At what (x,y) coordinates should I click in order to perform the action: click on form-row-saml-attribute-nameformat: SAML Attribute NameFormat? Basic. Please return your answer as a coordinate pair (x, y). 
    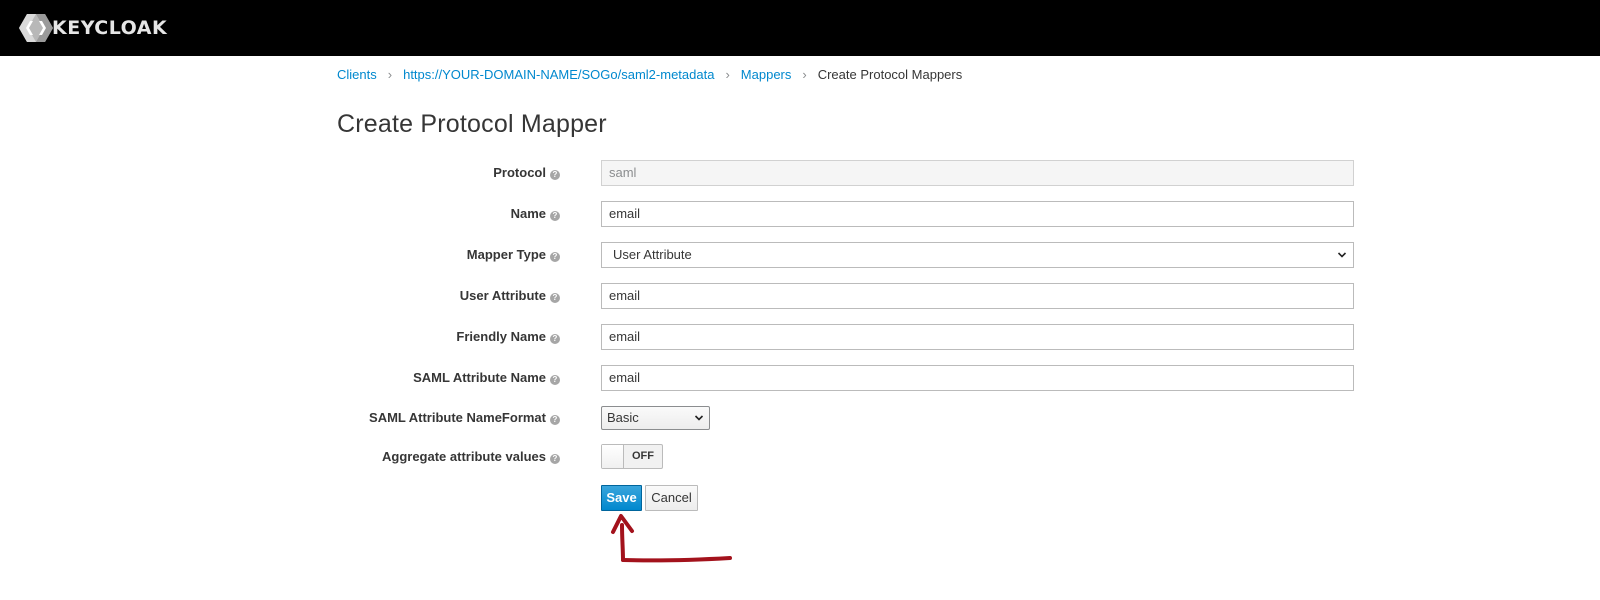
    Looking at the image, I should click on (800, 418).